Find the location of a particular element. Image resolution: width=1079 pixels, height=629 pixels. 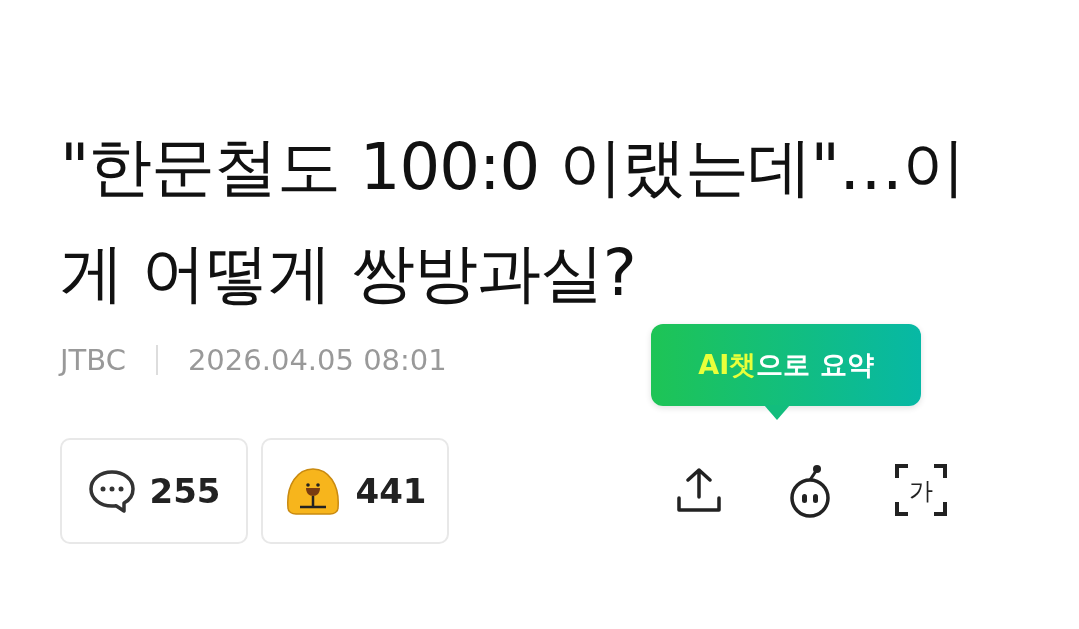

news-source: JTBC is located at coordinates (93, 360).